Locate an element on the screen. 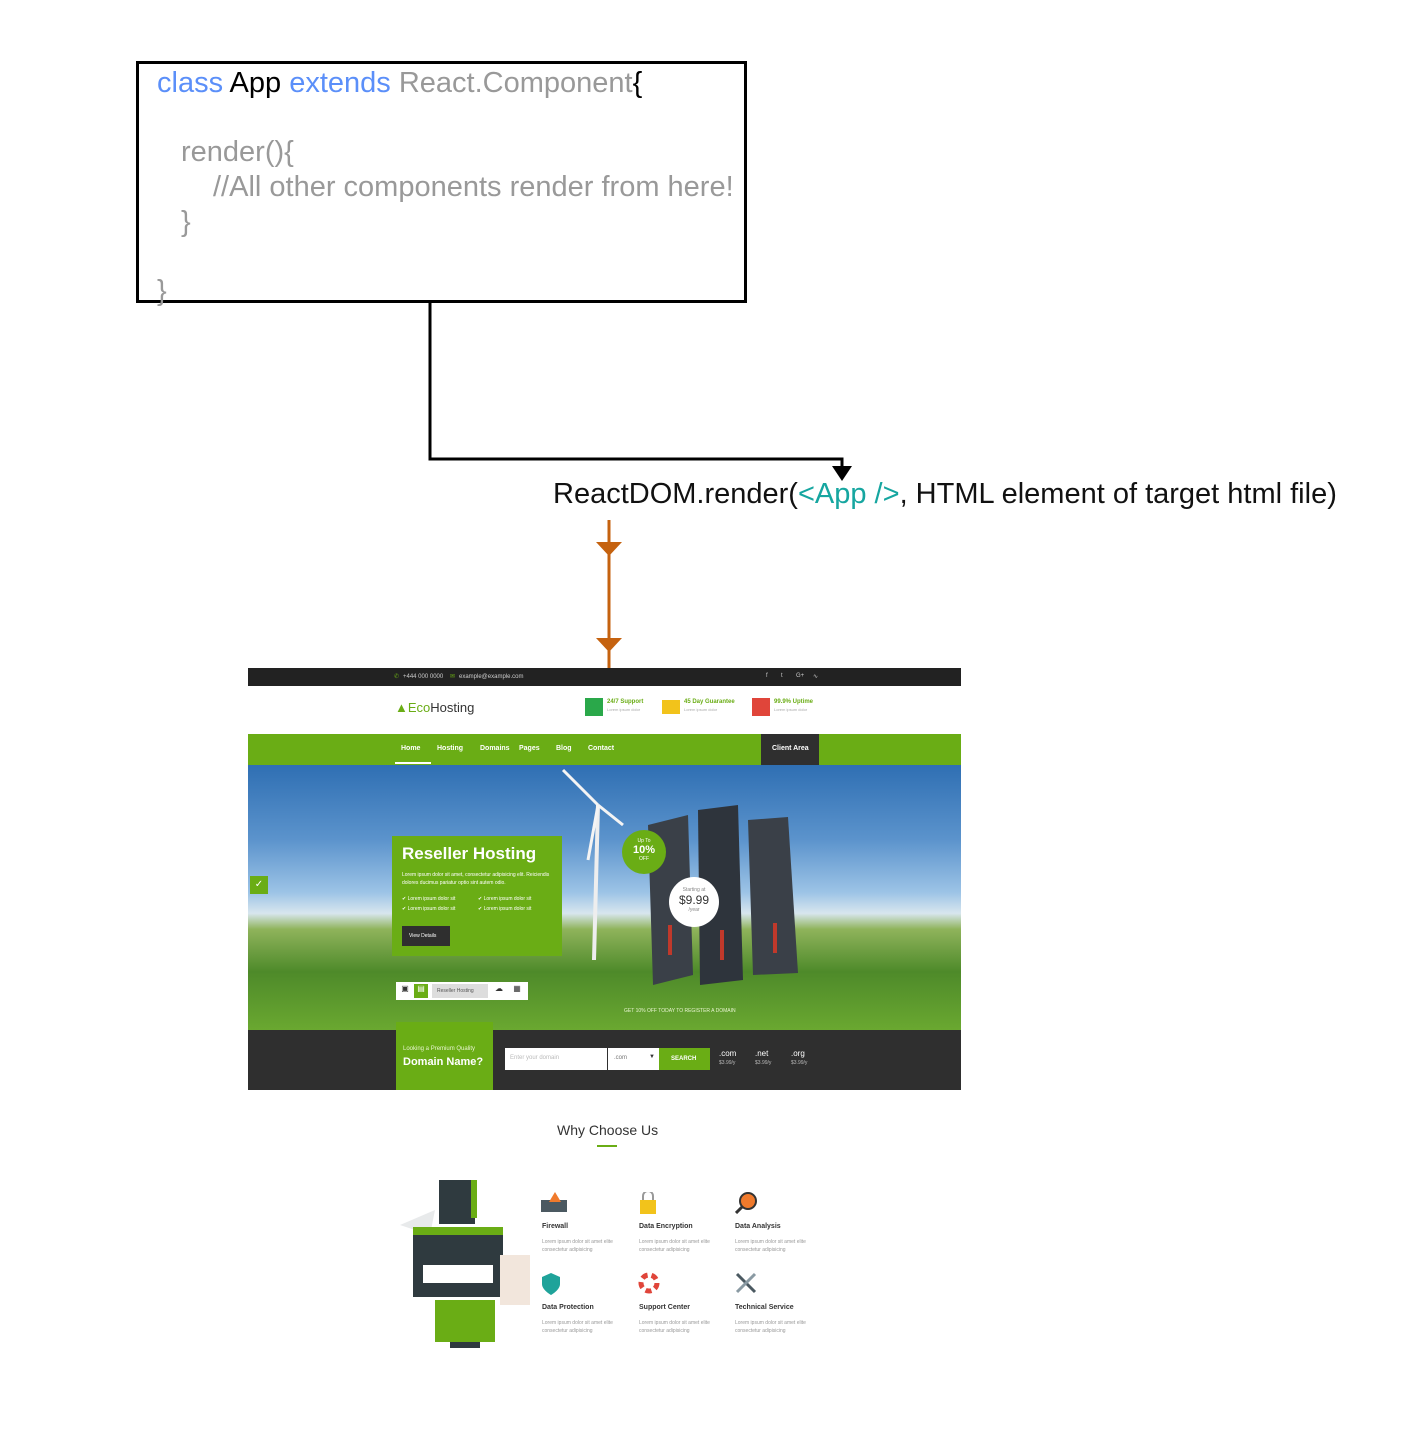  render-prefix: ReactDOM.render( is located at coordinates (675, 494).